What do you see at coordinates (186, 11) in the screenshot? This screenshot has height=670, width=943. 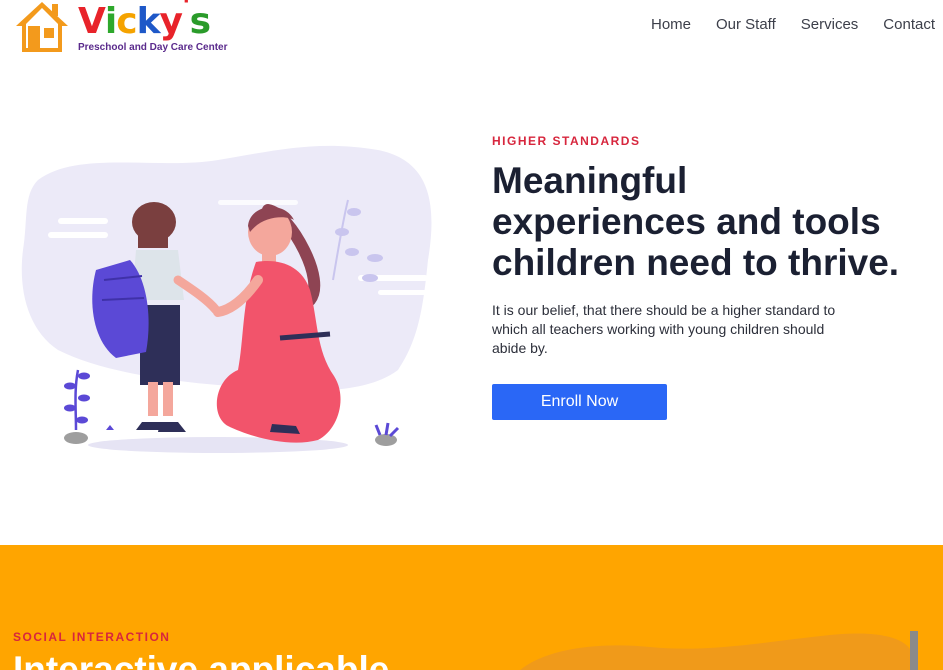 I see `logo-letter: '` at bounding box center [186, 11].